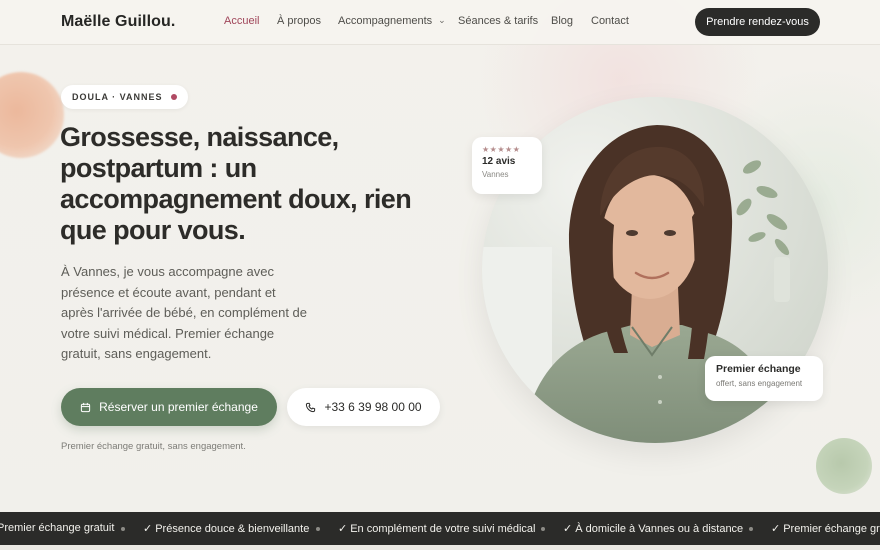  I want to click on location-badge: DOULA · VANNES, so click(124, 97).